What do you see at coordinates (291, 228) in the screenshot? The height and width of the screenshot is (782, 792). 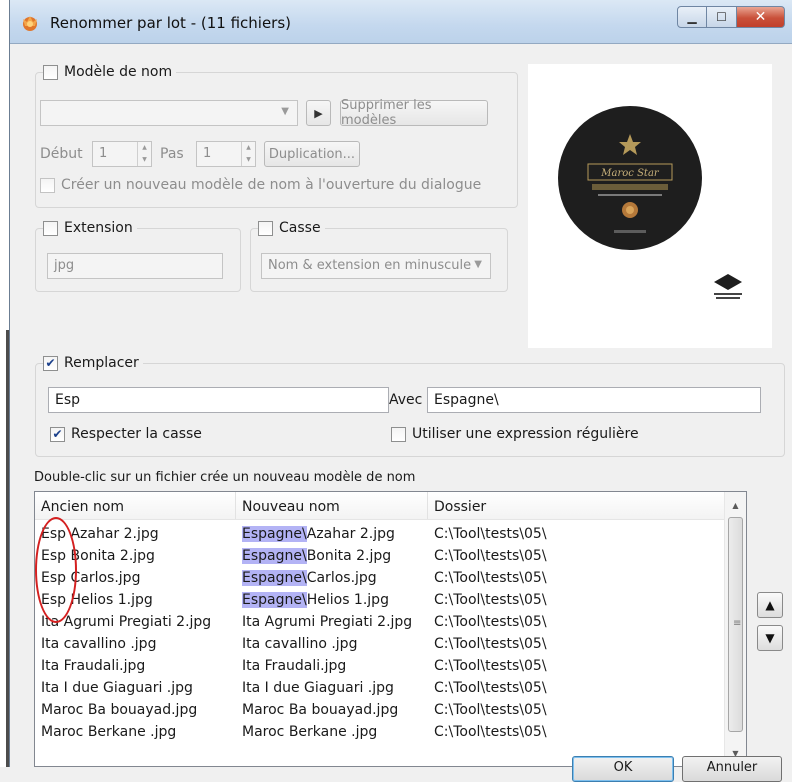 I see `case-toggle: Casse` at bounding box center [291, 228].